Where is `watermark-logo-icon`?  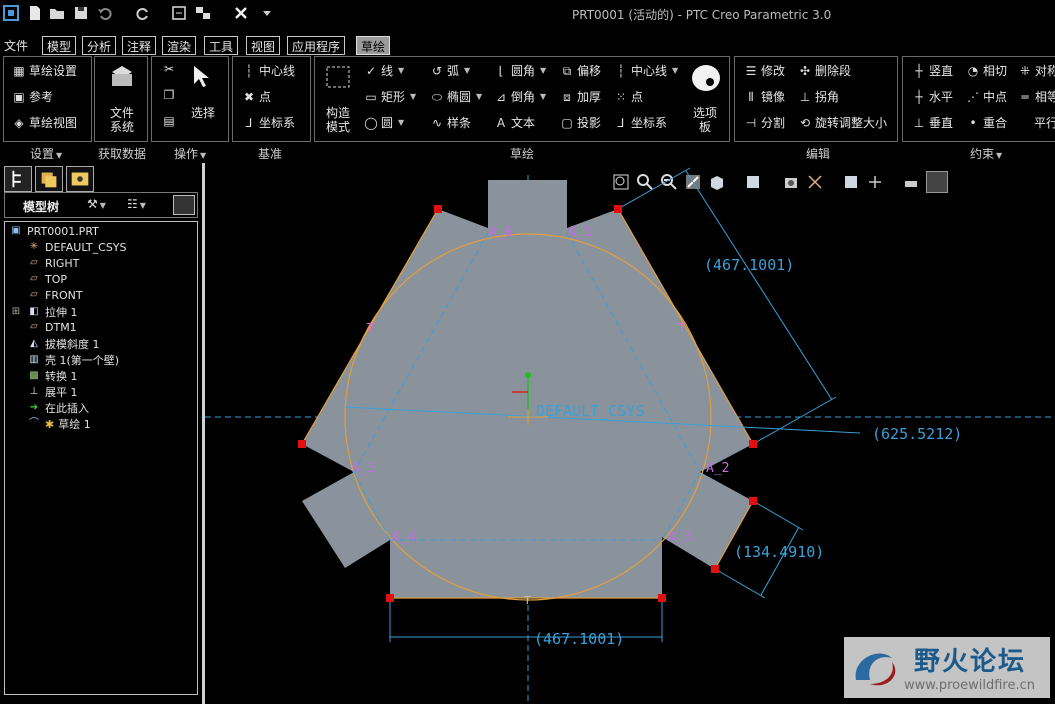 watermark-logo-icon is located at coordinates (875, 669).